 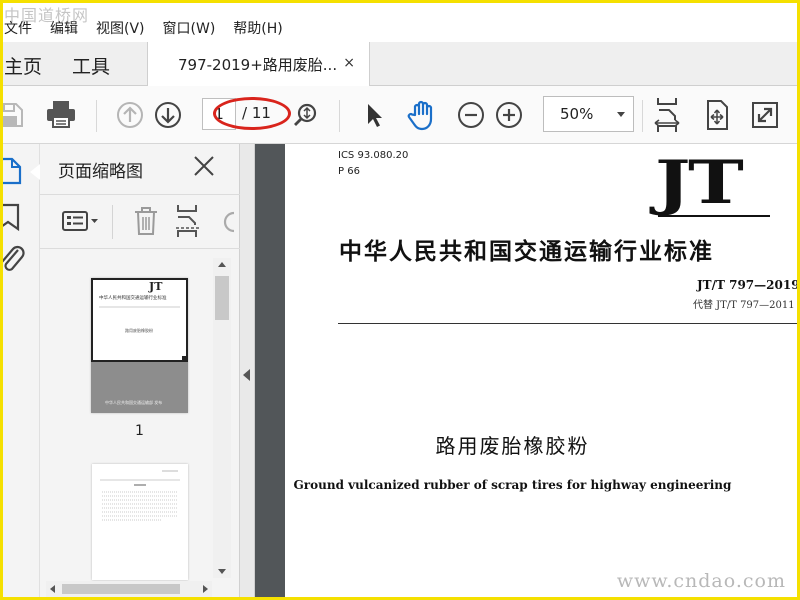 I want to click on current-page-value: 1, so click(x=219, y=114).